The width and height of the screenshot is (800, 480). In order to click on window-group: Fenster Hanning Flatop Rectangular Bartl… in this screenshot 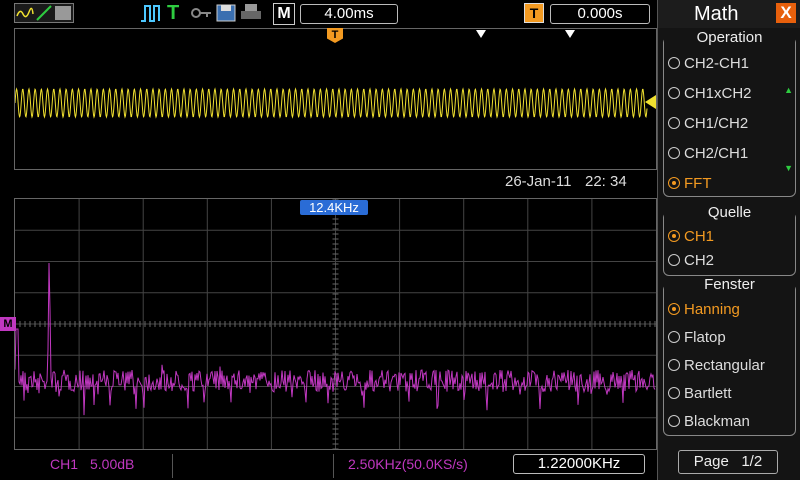, I will do `click(729, 356)`.